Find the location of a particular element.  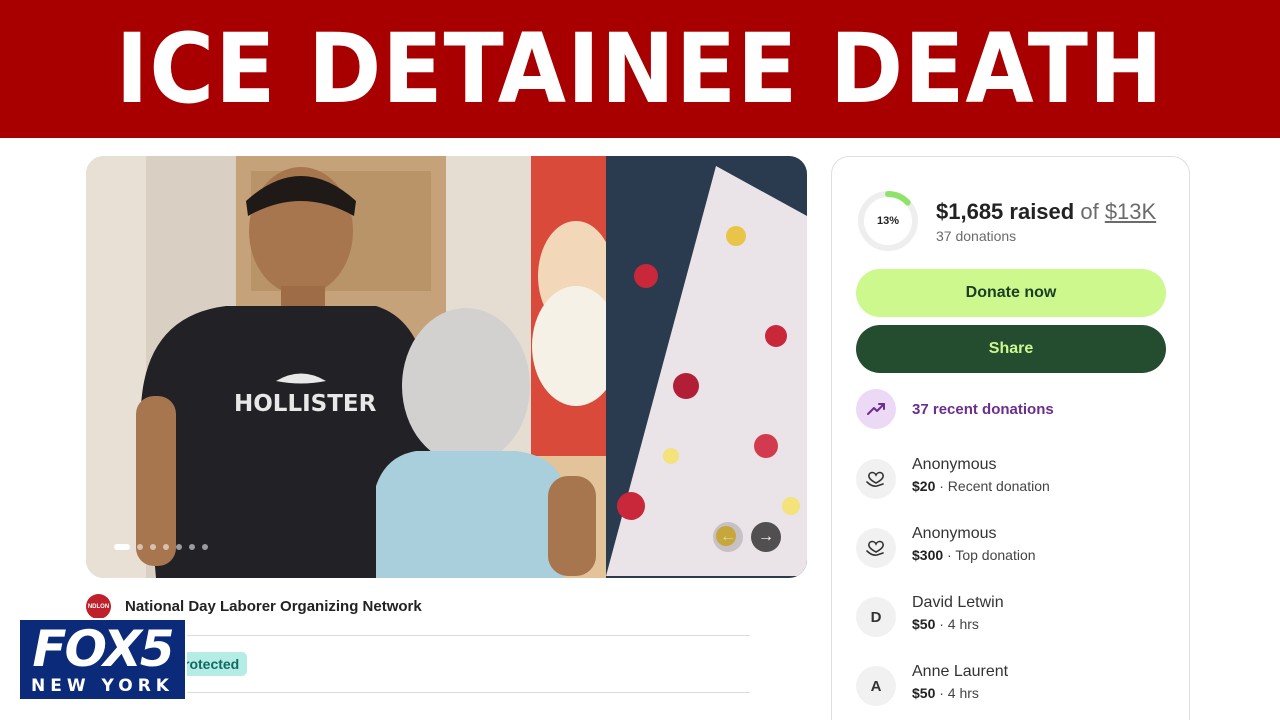

station-brand: FOX5 is located at coordinates (103, 649).